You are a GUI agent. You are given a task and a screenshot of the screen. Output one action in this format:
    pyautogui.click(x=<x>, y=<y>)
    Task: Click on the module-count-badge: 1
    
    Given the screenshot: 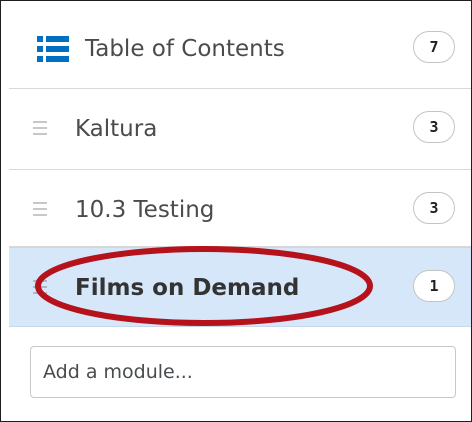 What is the action you would take?
    pyautogui.click(x=434, y=286)
    